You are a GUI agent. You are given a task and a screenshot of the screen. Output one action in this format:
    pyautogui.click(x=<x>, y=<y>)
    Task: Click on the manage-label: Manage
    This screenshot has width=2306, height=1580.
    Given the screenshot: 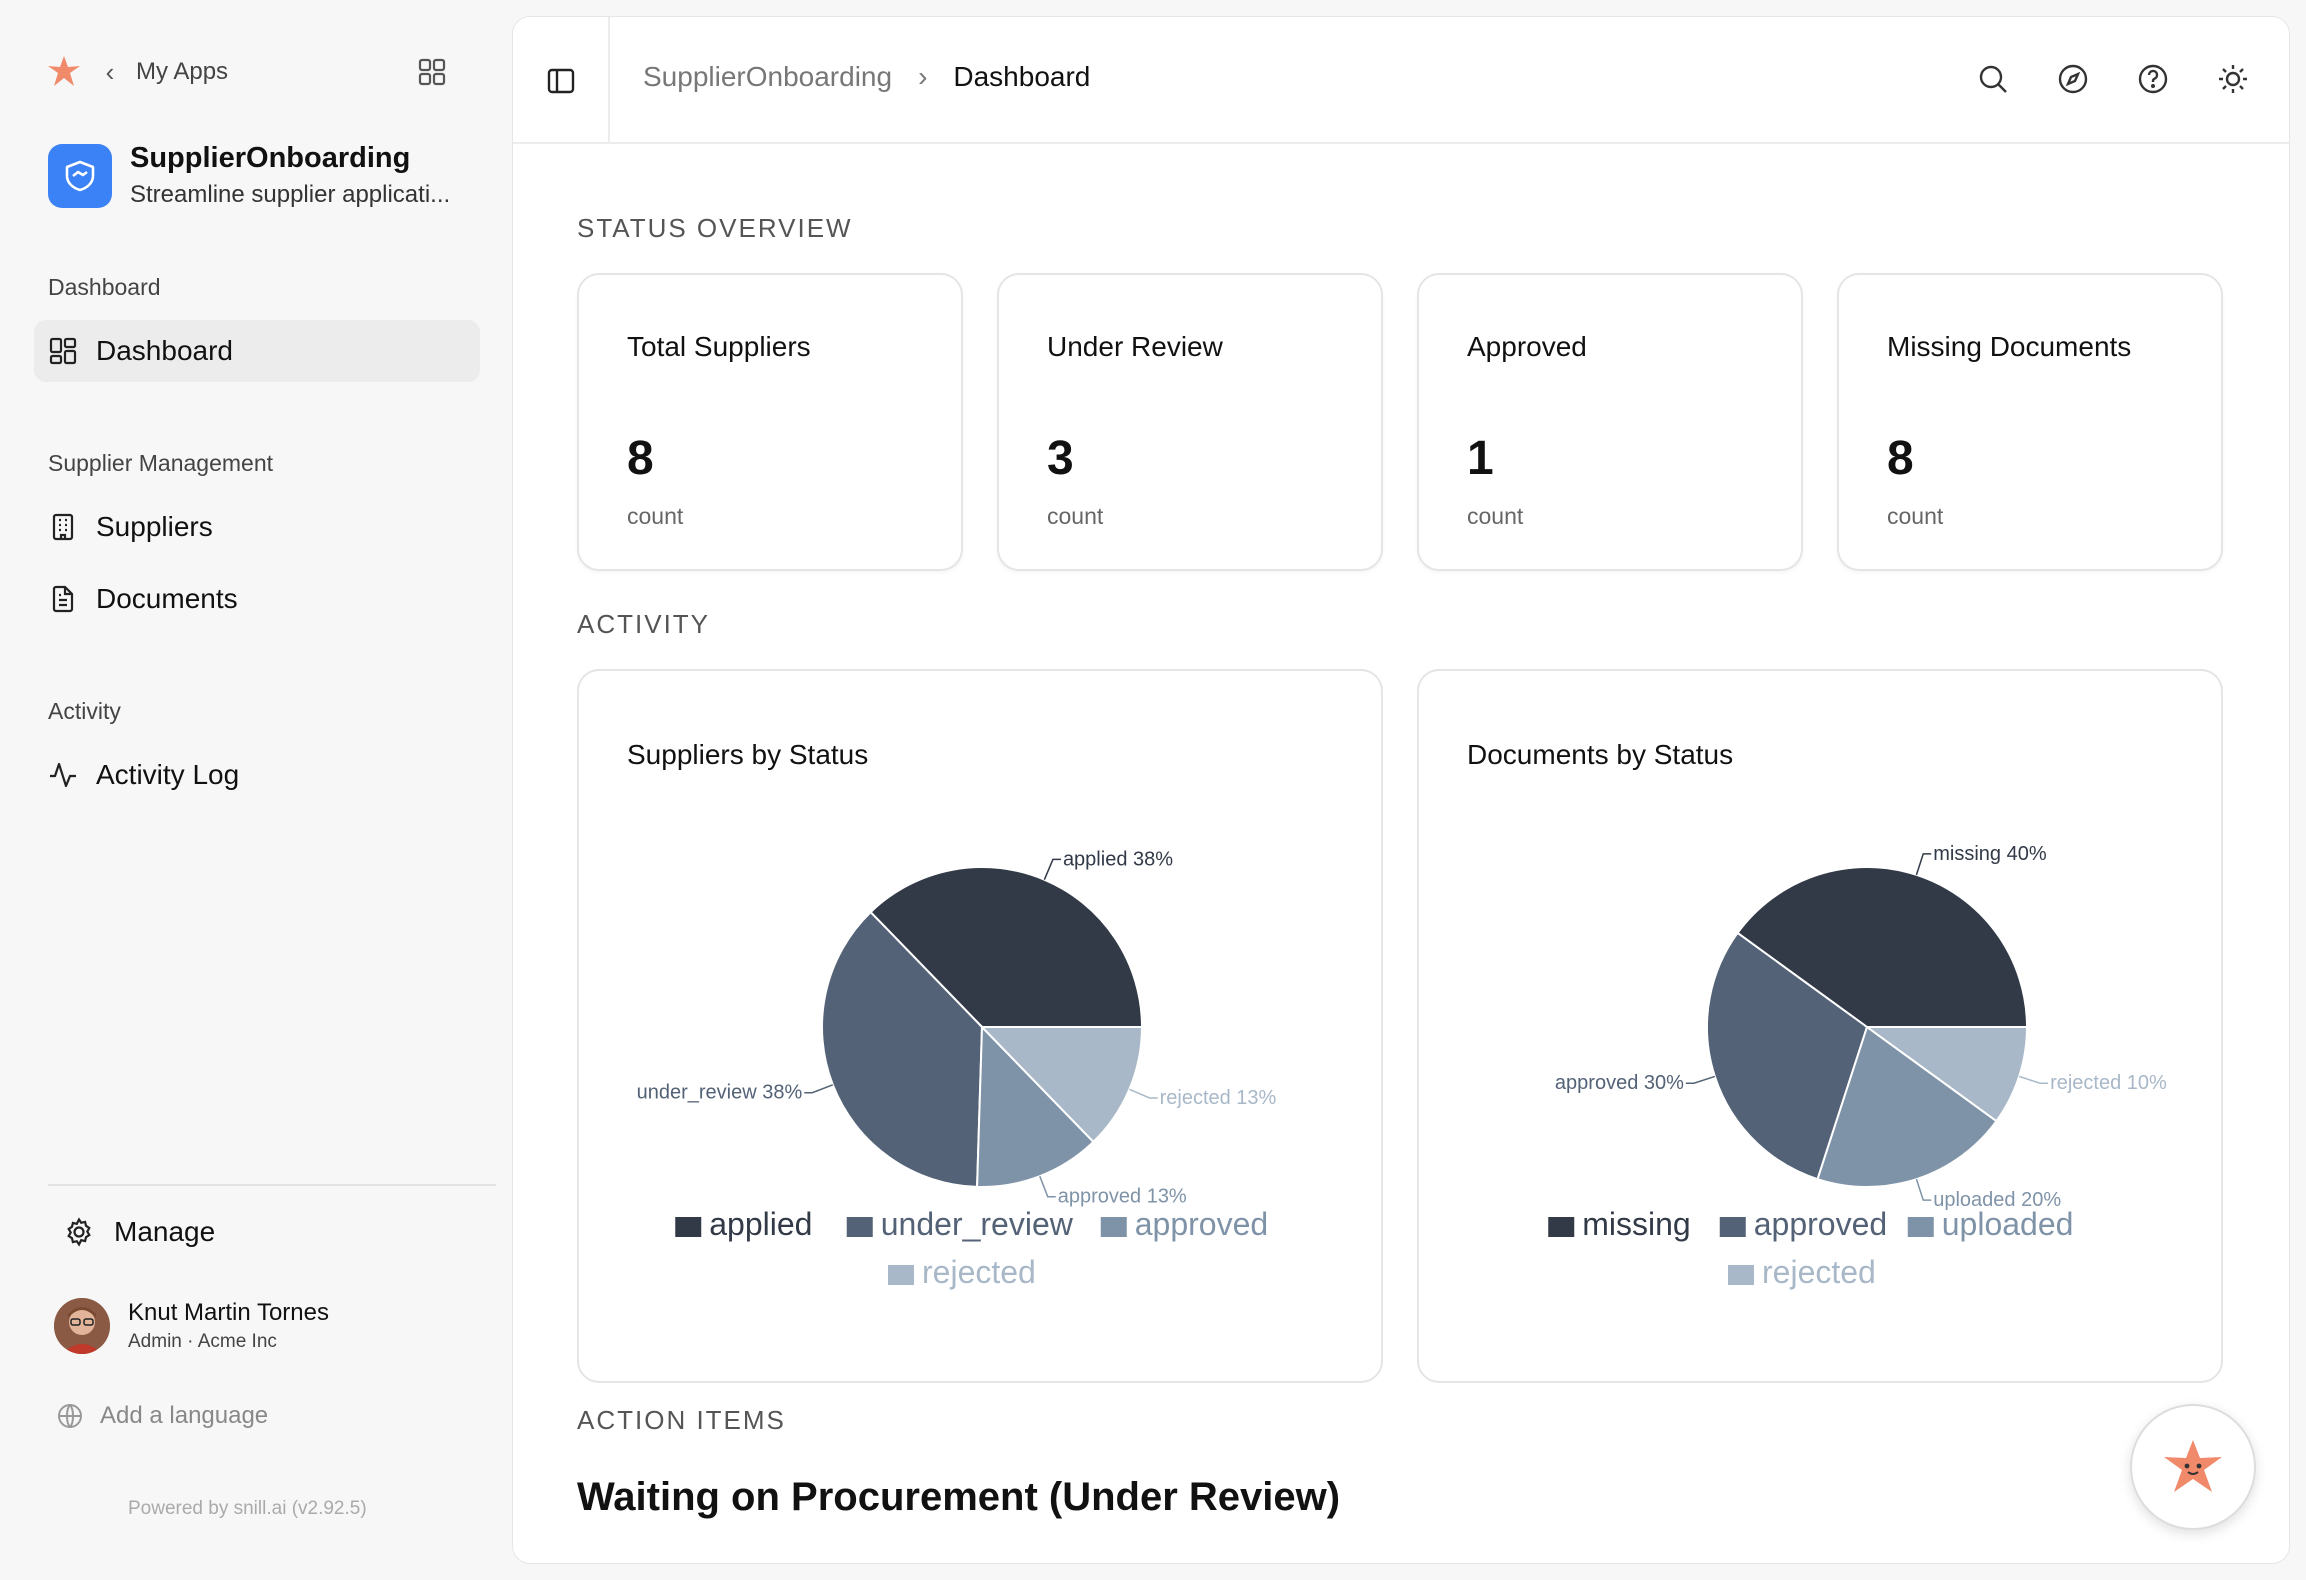 What is the action you would take?
    pyautogui.click(x=165, y=1231)
    